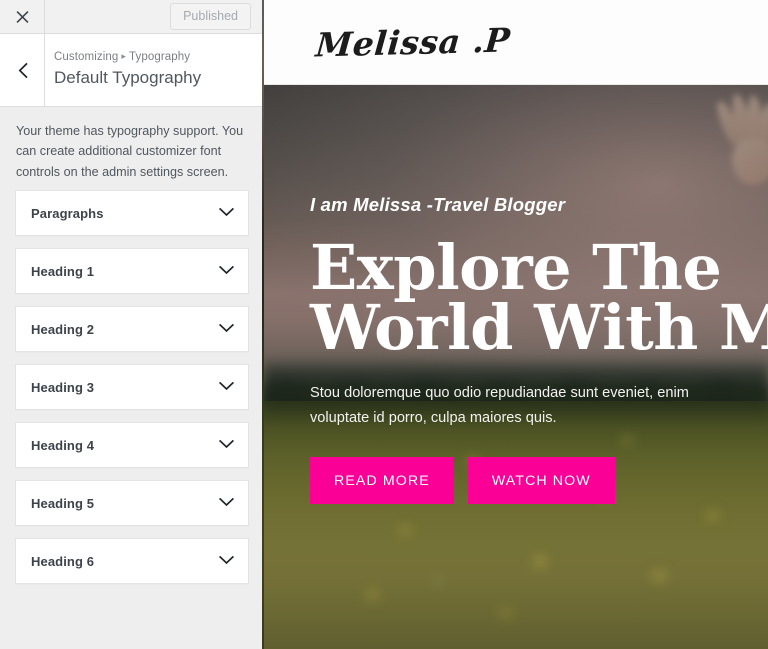 The height and width of the screenshot is (649, 768). Describe the element at coordinates (539, 328) in the screenshot. I see `hero-title-line-2: World With Me` at that location.